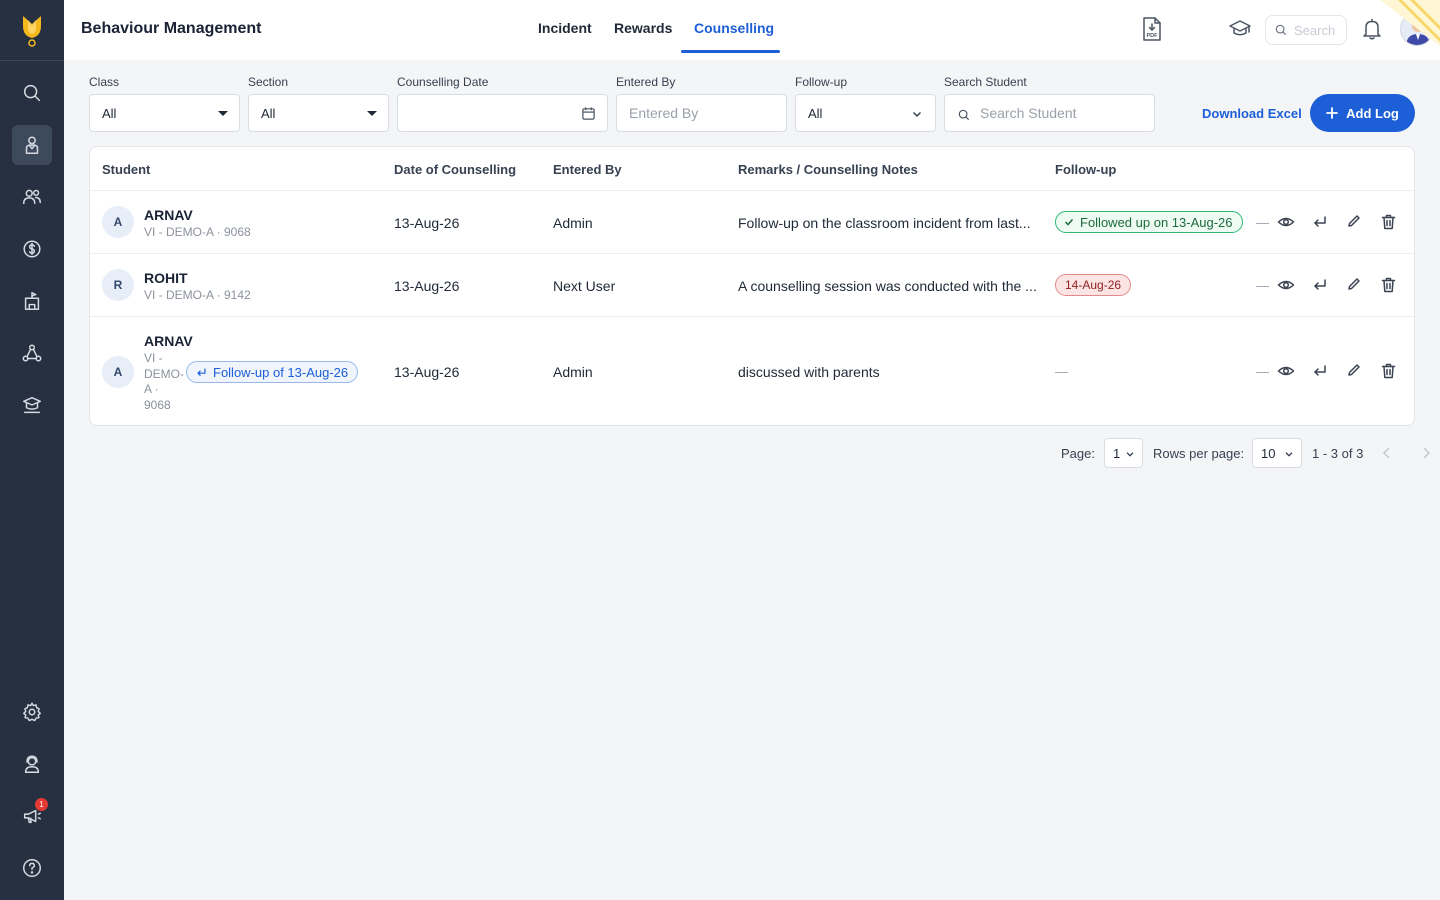 The width and height of the screenshot is (1440, 900). I want to click on column-header-student: Student, so click(126, 169).